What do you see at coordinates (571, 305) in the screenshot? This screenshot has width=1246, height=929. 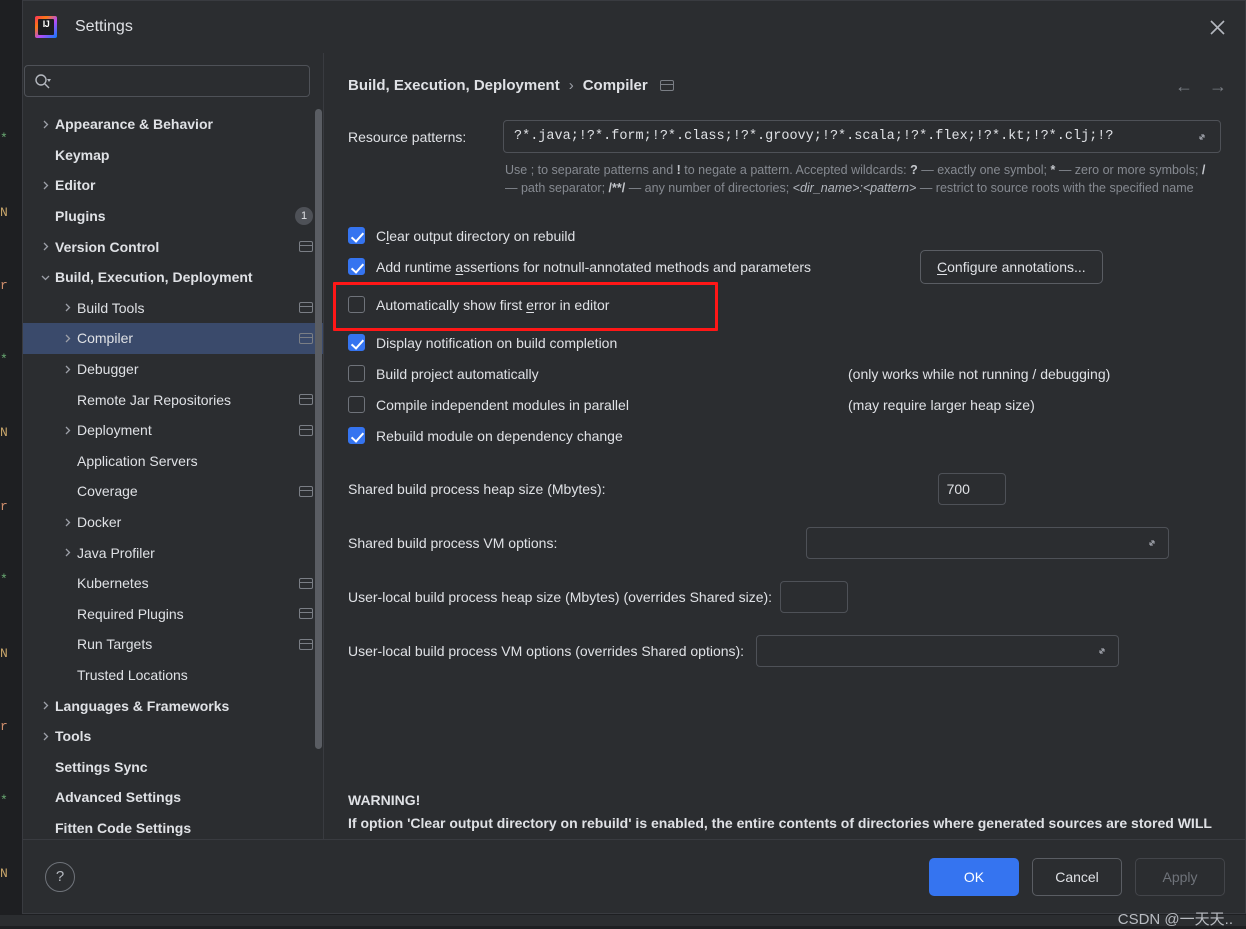 I see `checkbox-label-post: rror in editor` at bounding box center [571, 305].